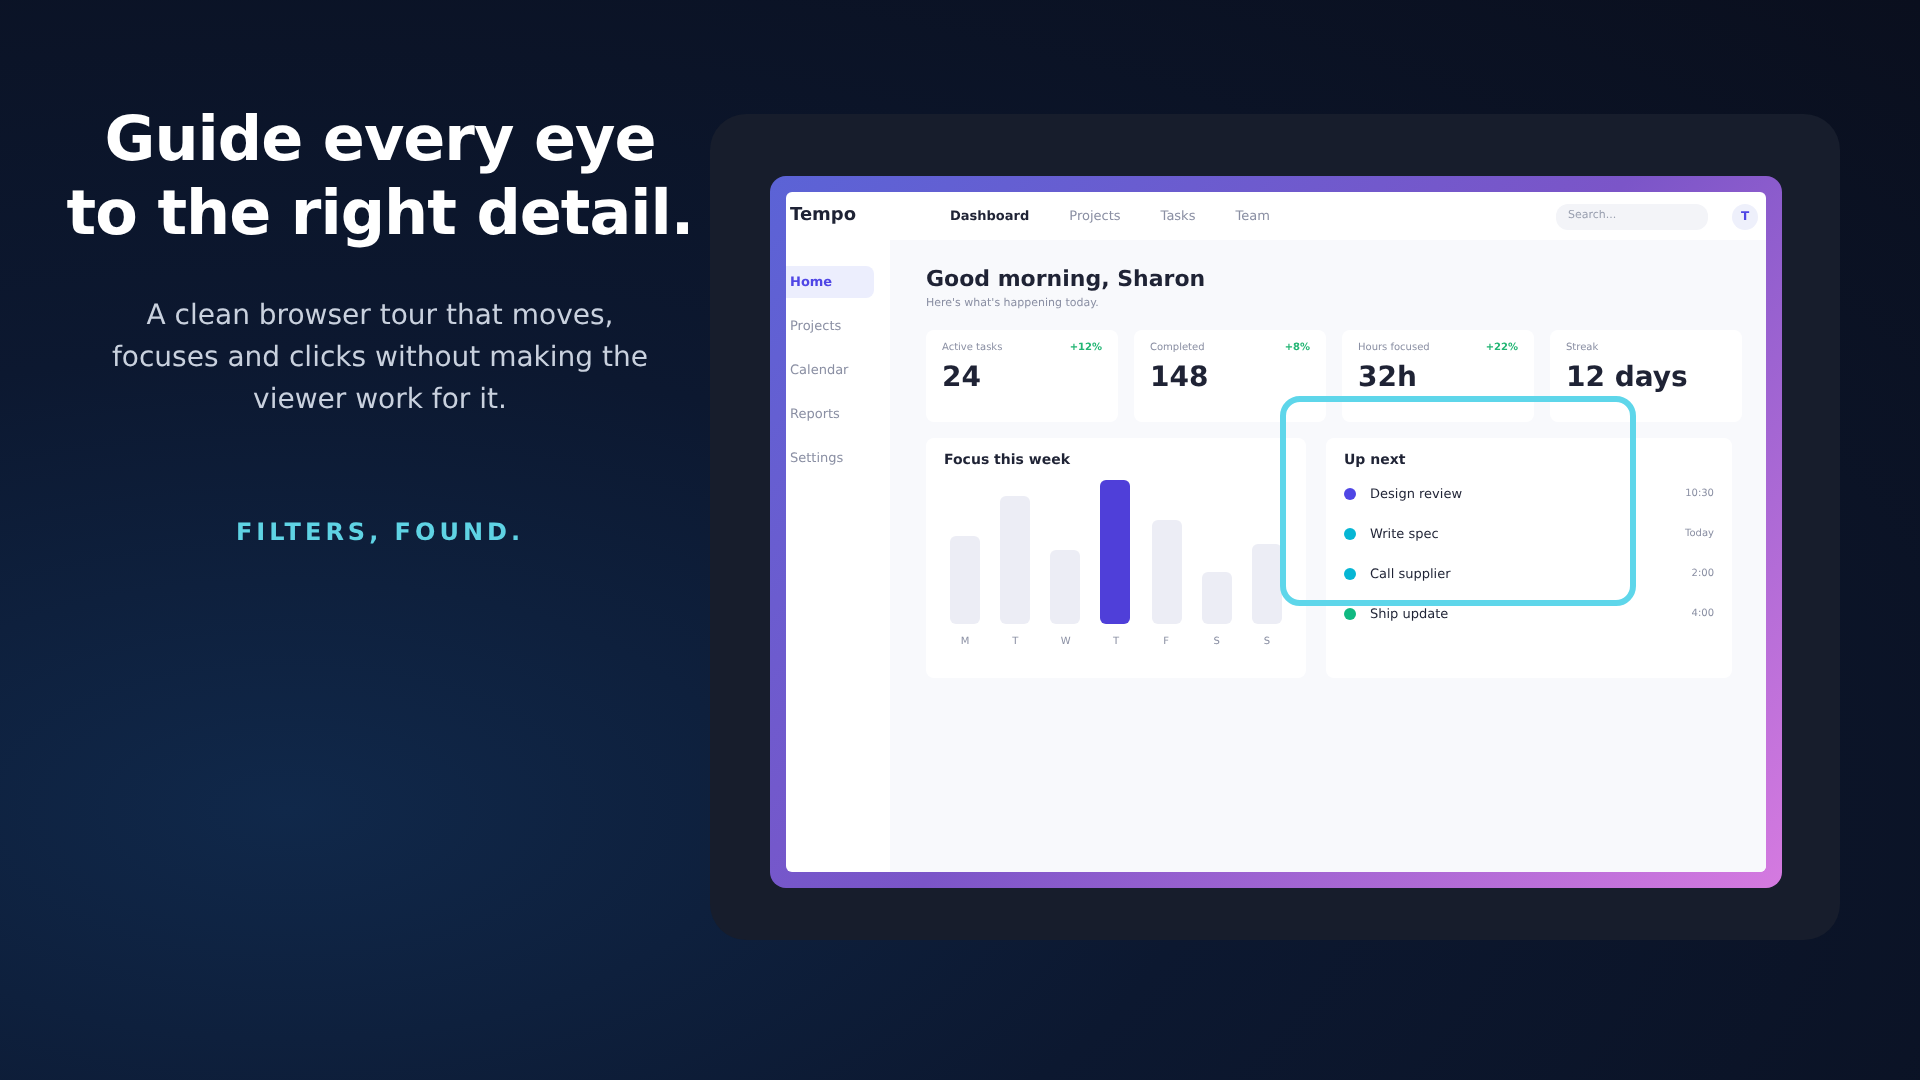  What do you see at coordinates (1067, 279) in the screenshot?
I see `greeting: Good morning, Sharon` at bounding box center [1067, 279].